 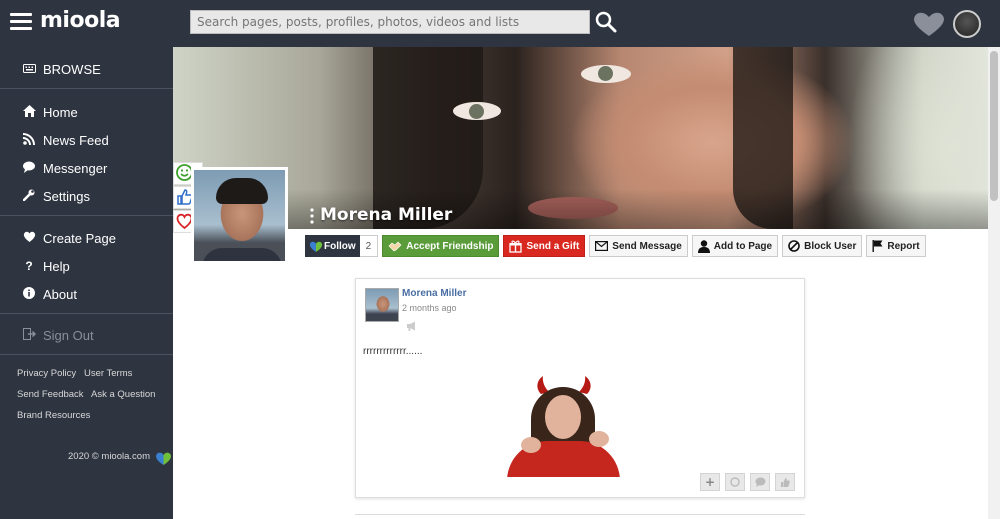 I want to click on add-to-page-button: Add to Page, so click(x=735, y=246).